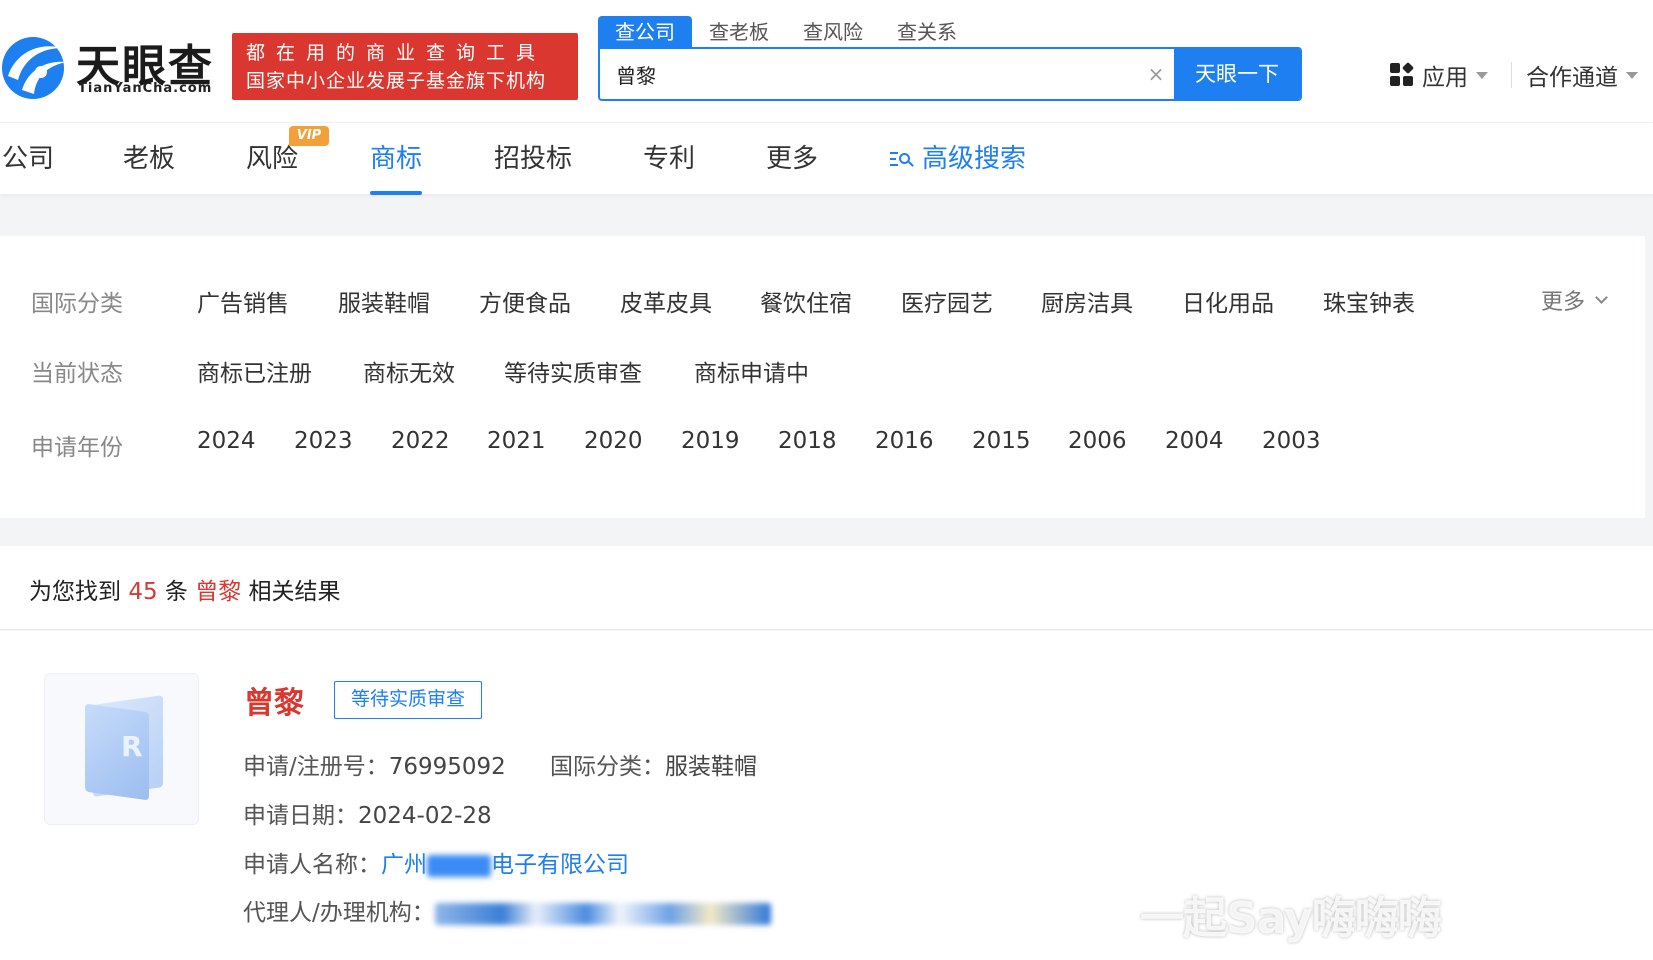  I want to click on result-summary-bar: 为您找到 45 条 曾黎 相关结果, so click(826, 588).